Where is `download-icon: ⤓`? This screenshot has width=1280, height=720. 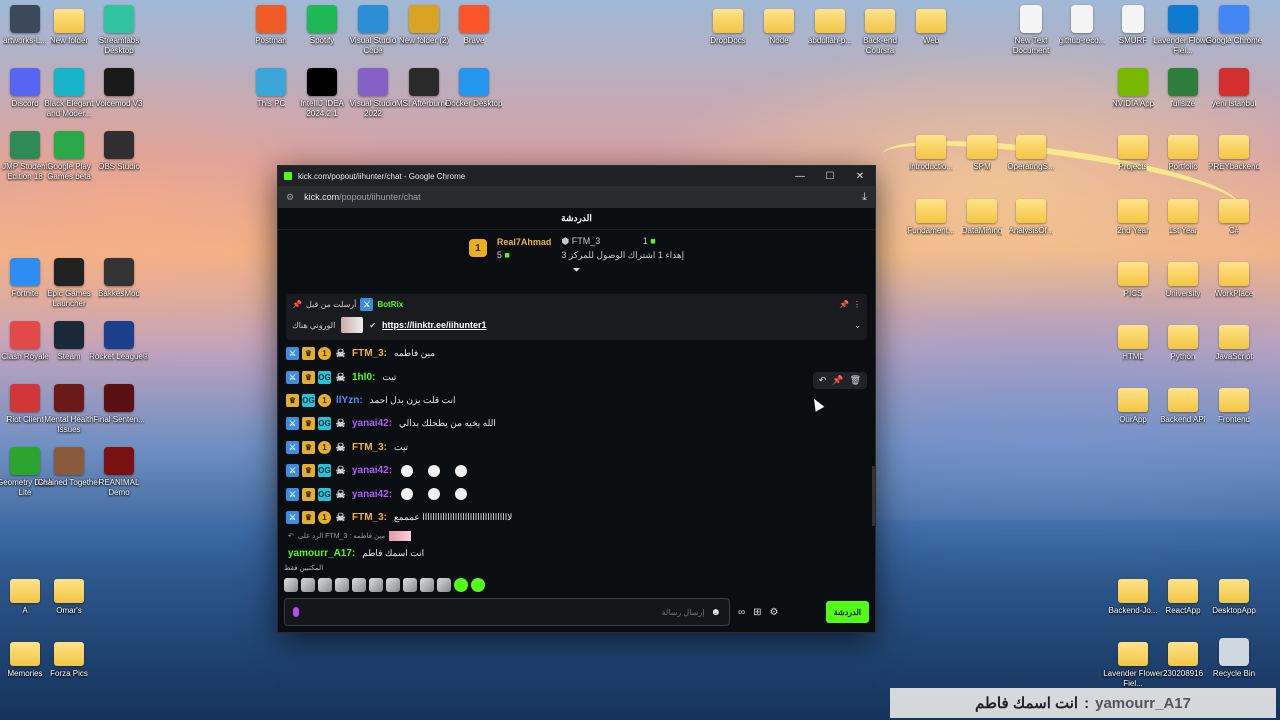 download-icon: ⤓ is located at coordinates (864, 197).